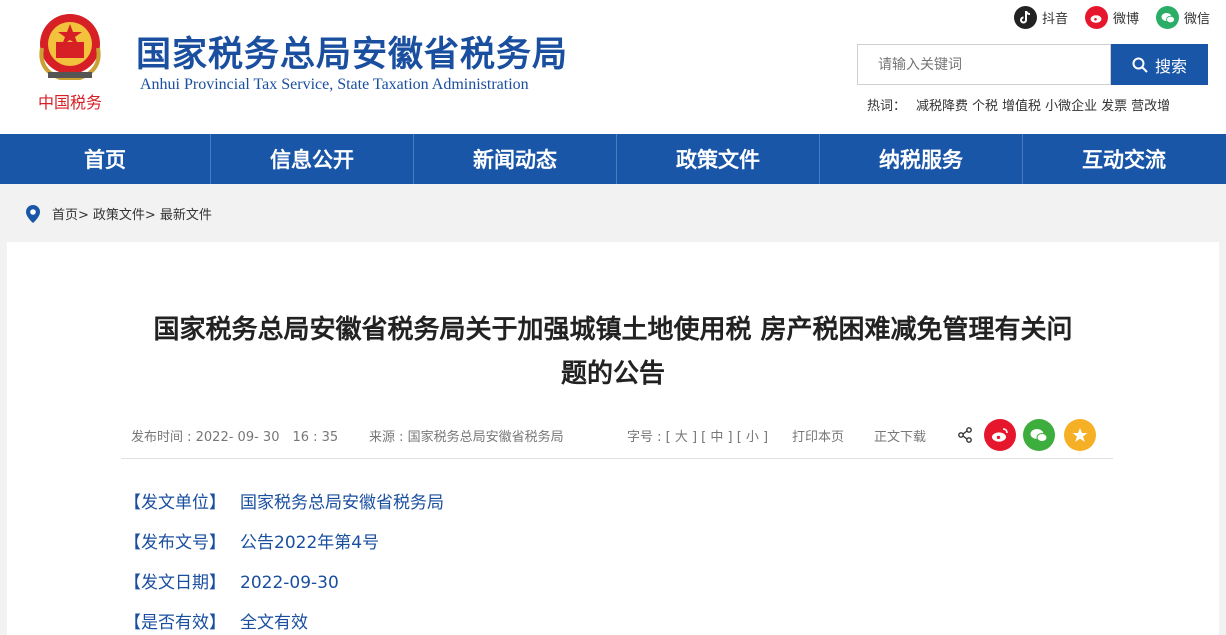 The width and height of the screenshot is (1226, 635). I want to click on hot-keyword: 个税, so click(985, 104).